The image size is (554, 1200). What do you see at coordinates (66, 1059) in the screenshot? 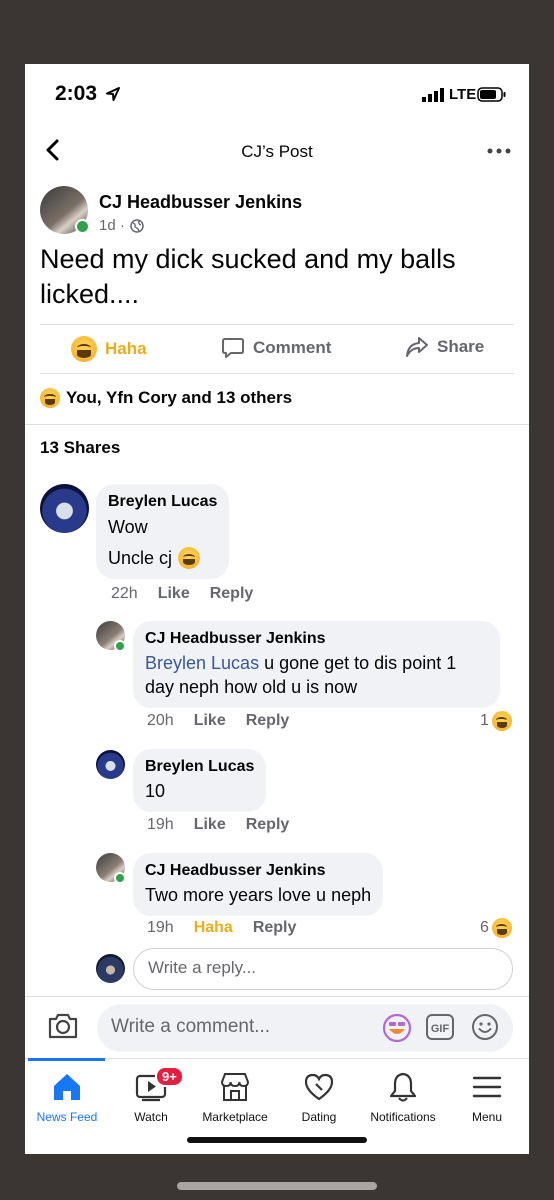
I see `active-tab-indicator` at bounding box center [66, 1059].